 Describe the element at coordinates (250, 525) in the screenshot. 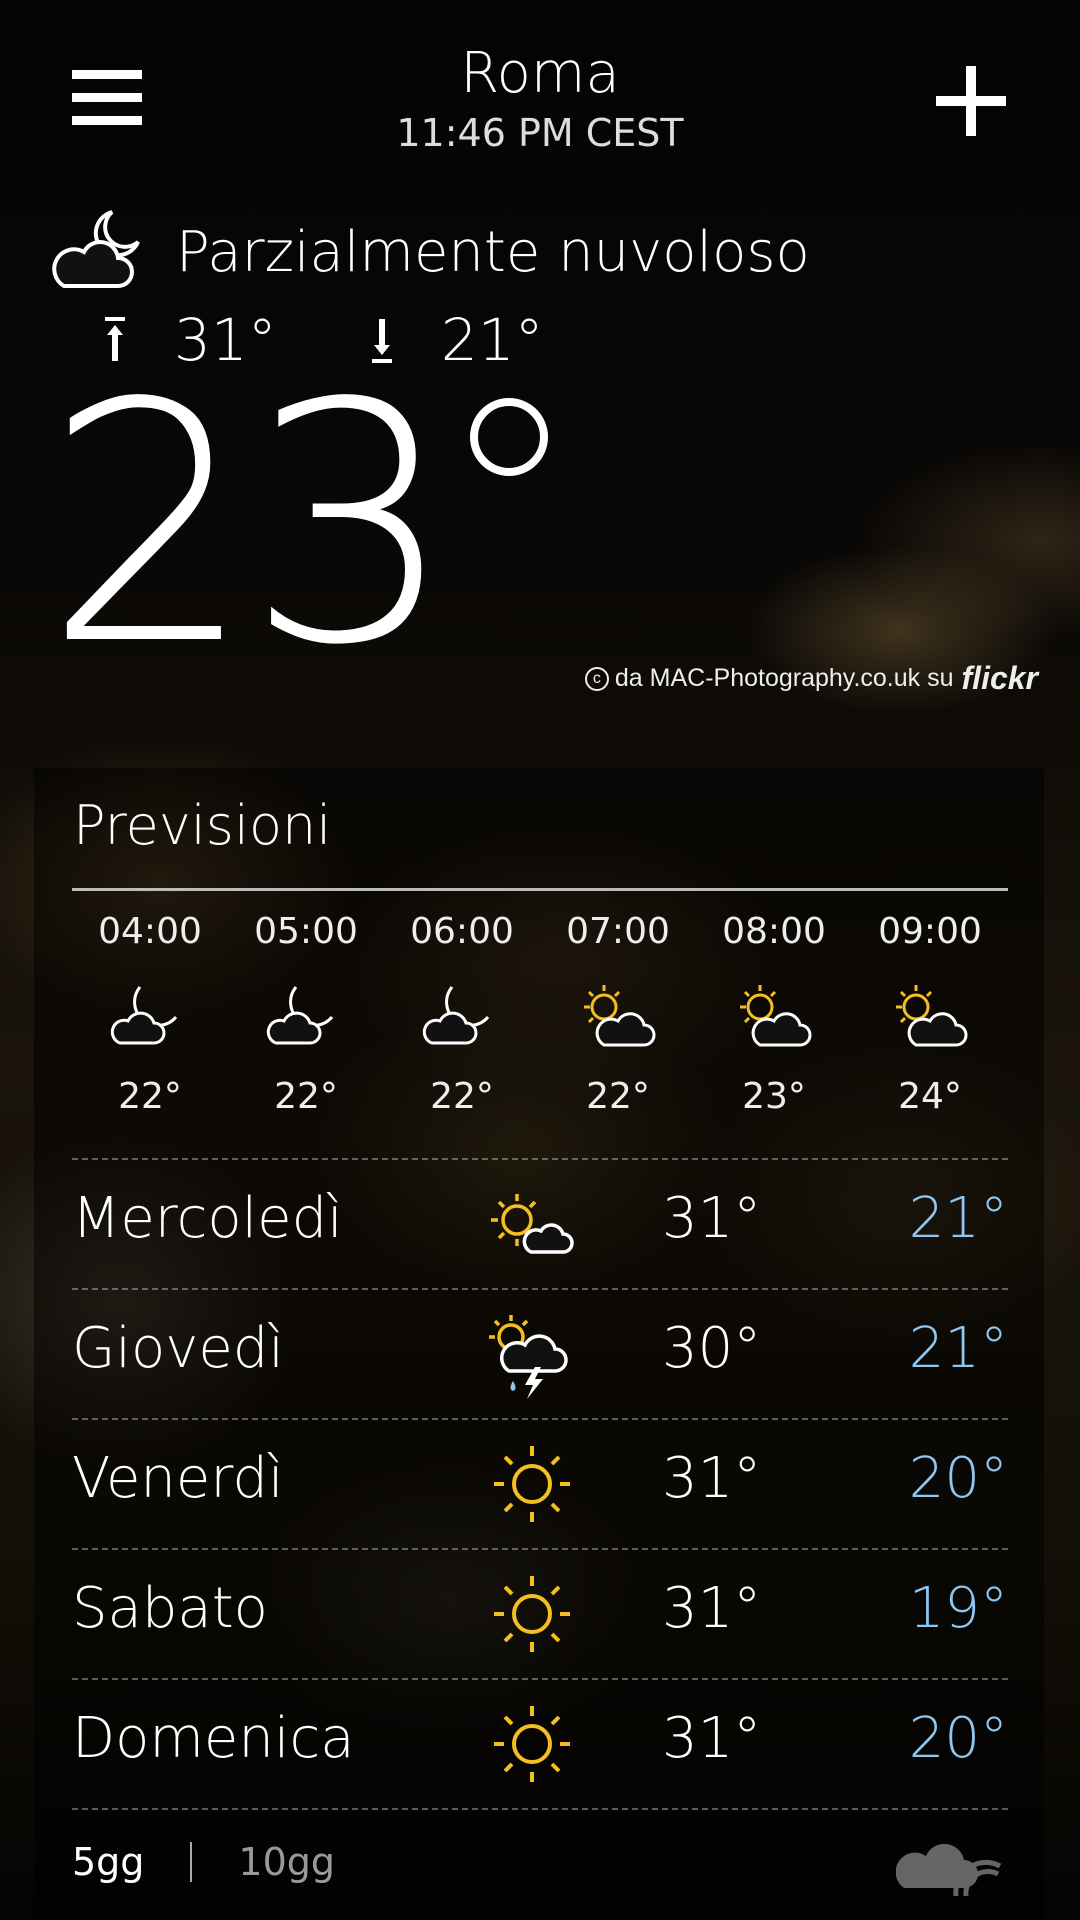

I see `current-temperature: 23` at that location.